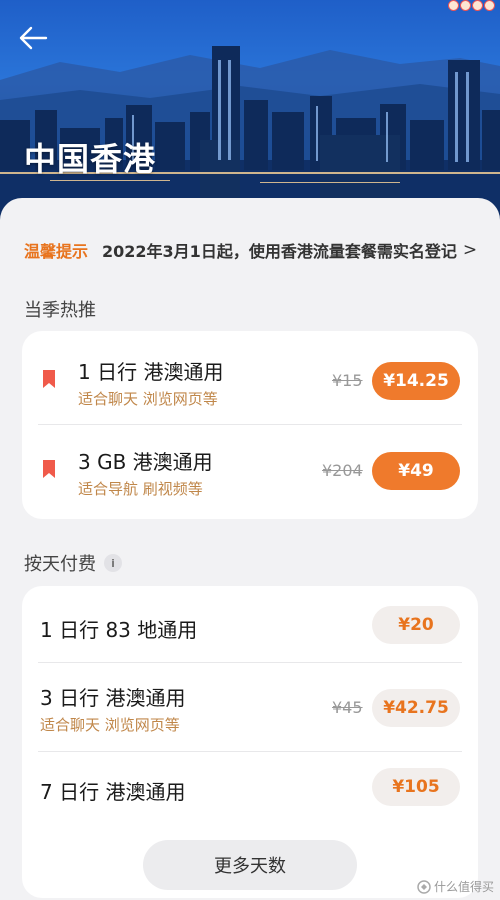  I want to click on section-title-featured: 当季热推, so click(60, 309).